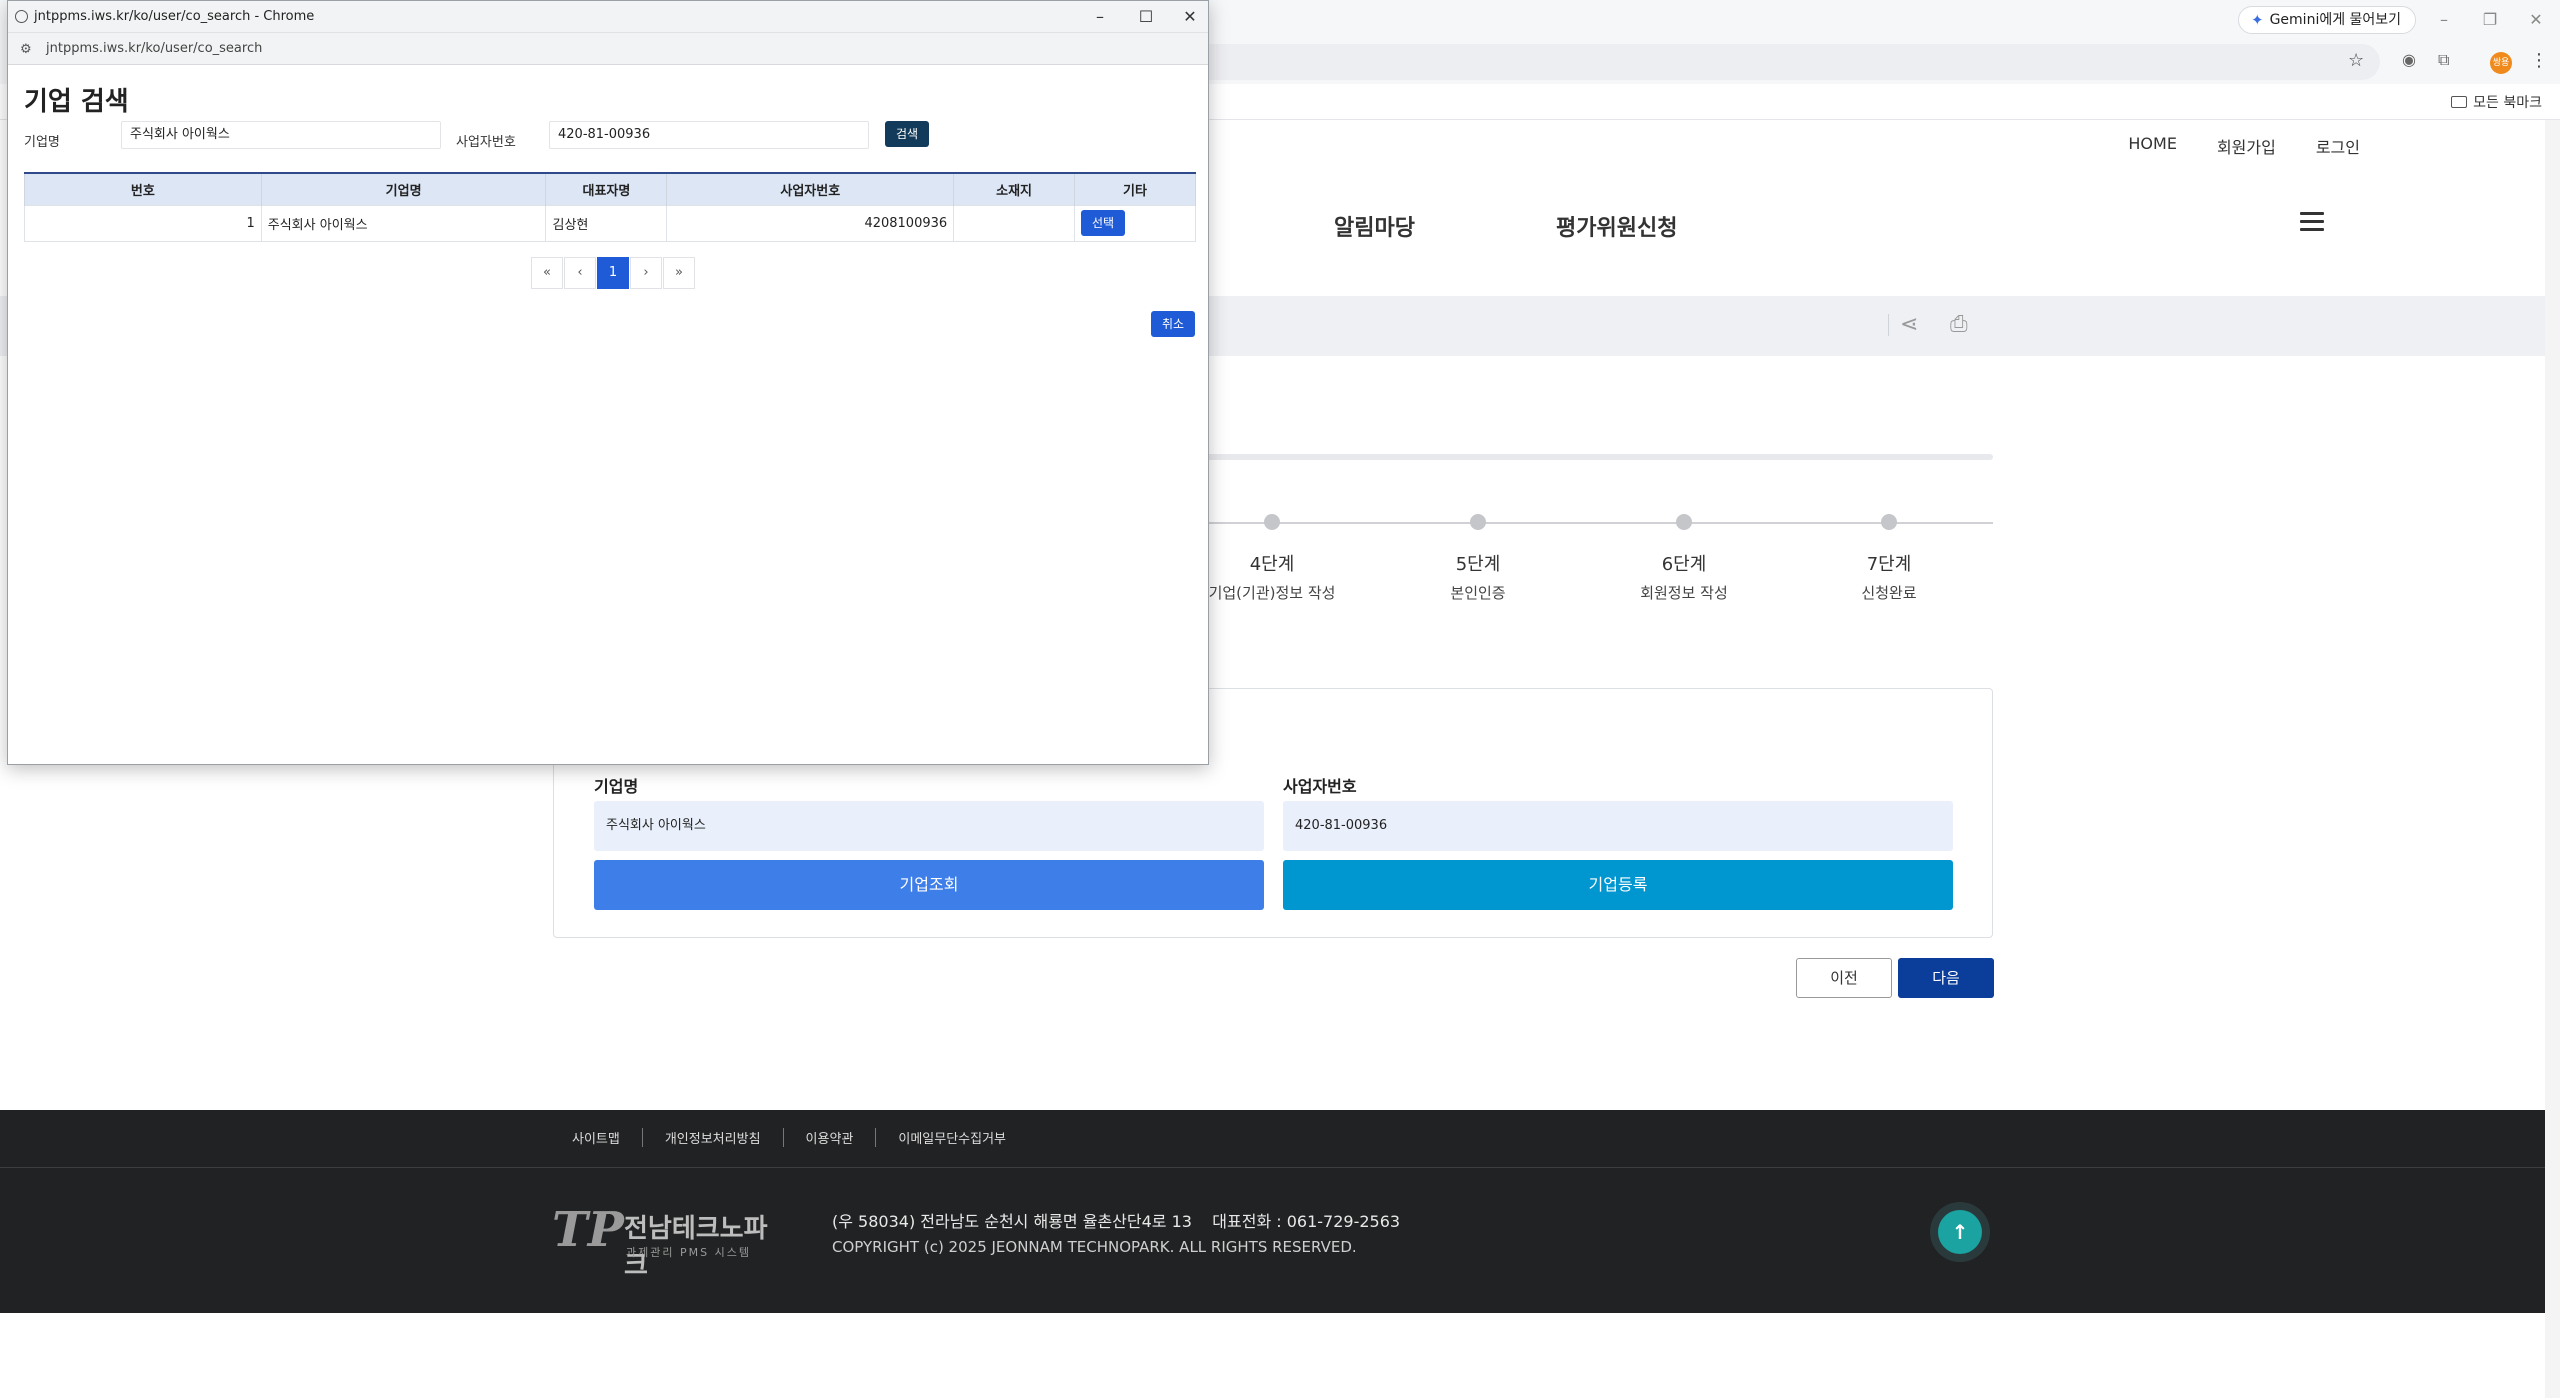 Image resolution: width=2560 pixels, height=1398 pixels. What do you see at coordinates (713, 1137) in the screenshot?
I see `footer-link-privacy: 개인정보처리방침` at bounding box center [713, 1137].